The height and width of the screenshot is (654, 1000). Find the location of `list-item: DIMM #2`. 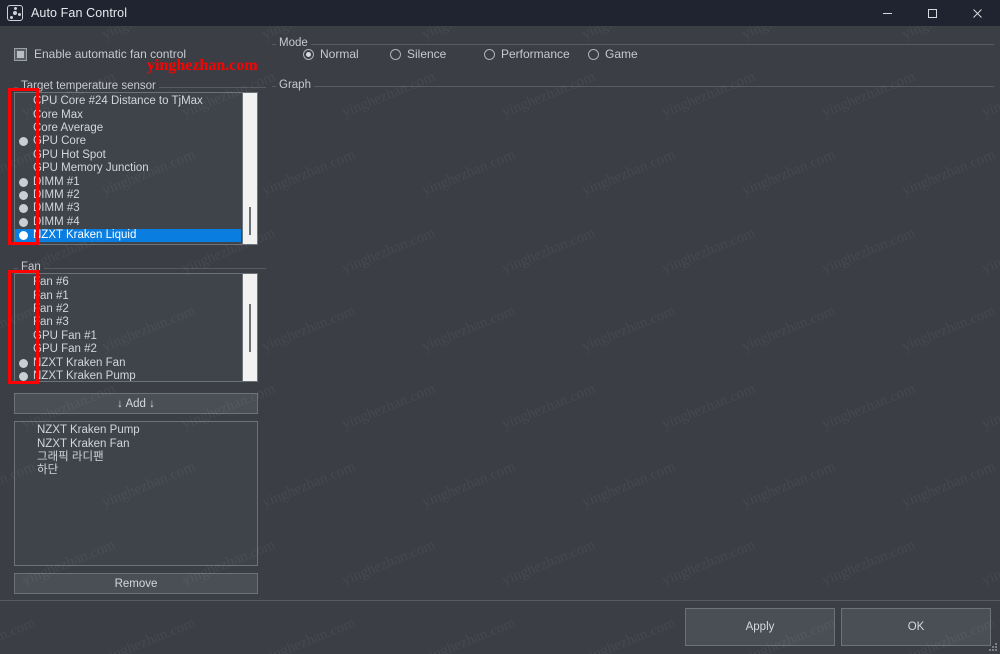

list-item: DIMM #2 is located at coordinates (128, 195).